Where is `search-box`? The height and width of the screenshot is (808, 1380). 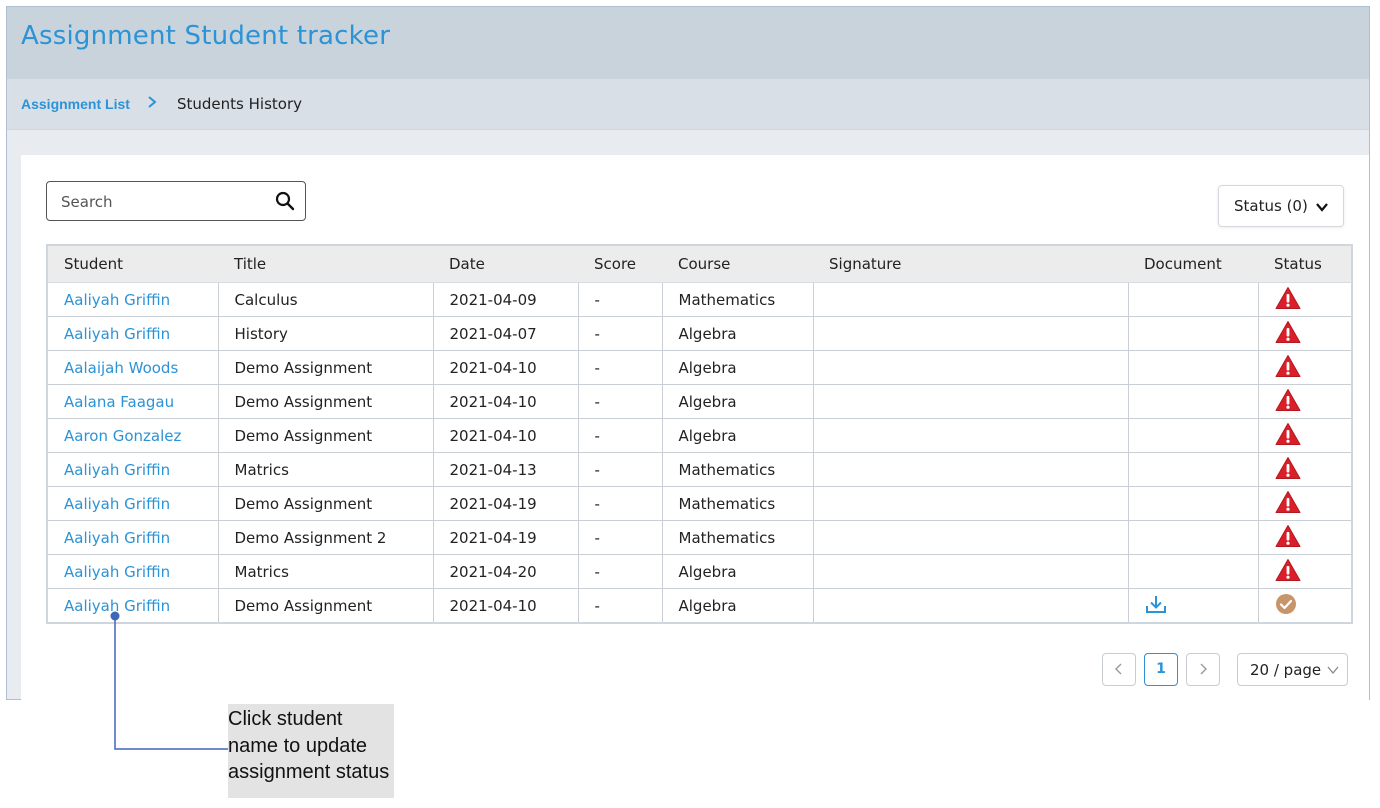
search-box is located at coordinates (176, 201).